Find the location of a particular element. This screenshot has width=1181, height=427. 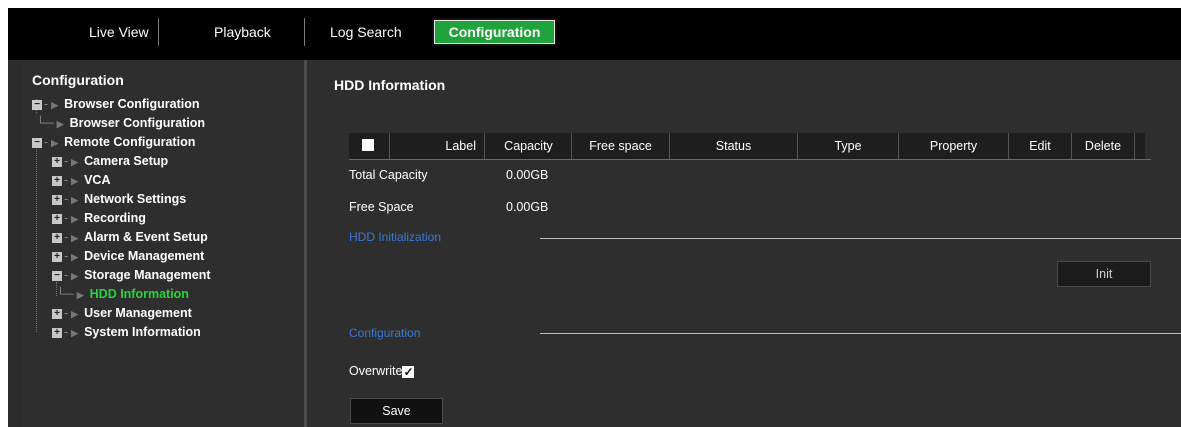

column-delete: Delete is located at coordinates (1103, 146).